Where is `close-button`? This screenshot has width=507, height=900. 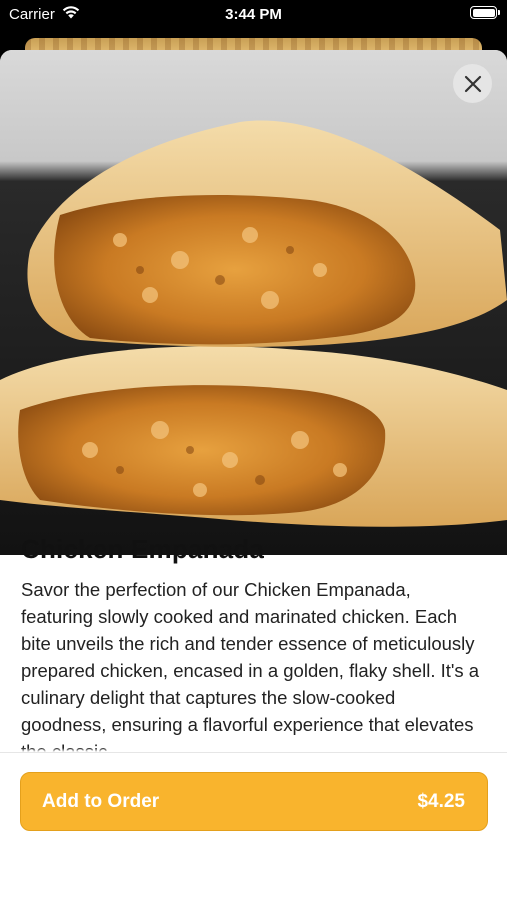 close-button is located at coordinates (472, 83).